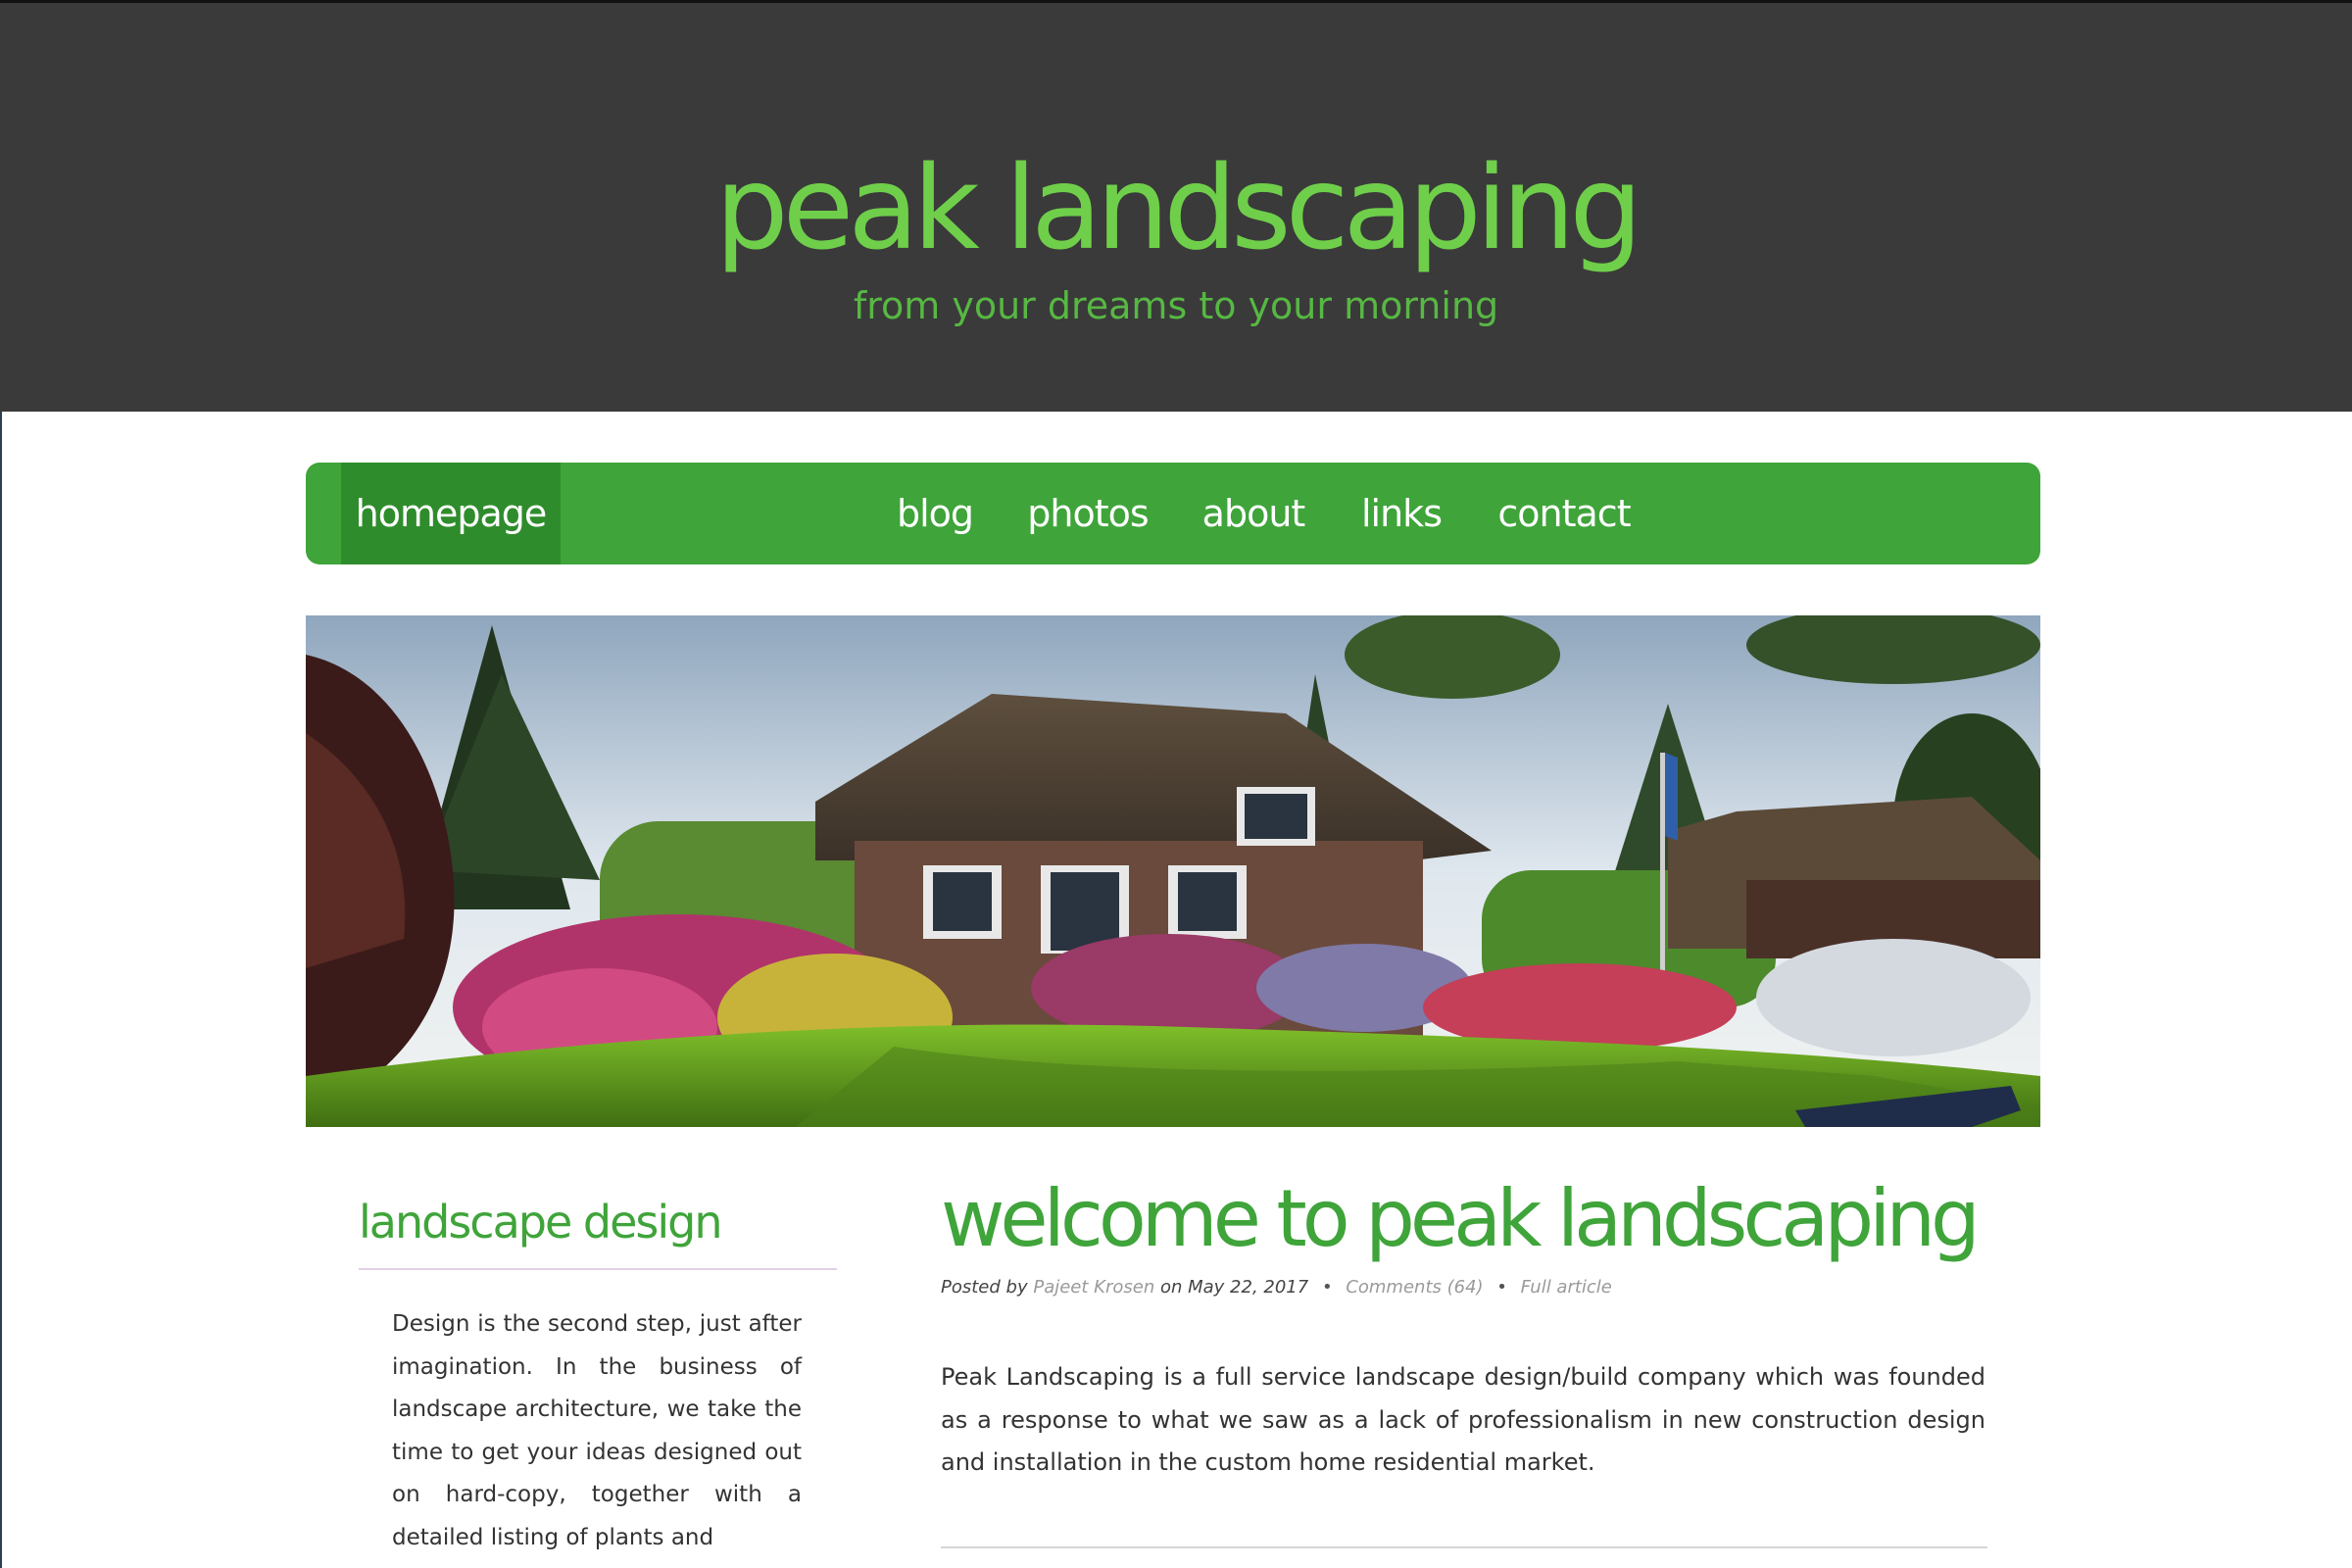 The width and height of the screenshot is (2352, 1568). I want to click on nav-item-about: about, so click(1253, 513).